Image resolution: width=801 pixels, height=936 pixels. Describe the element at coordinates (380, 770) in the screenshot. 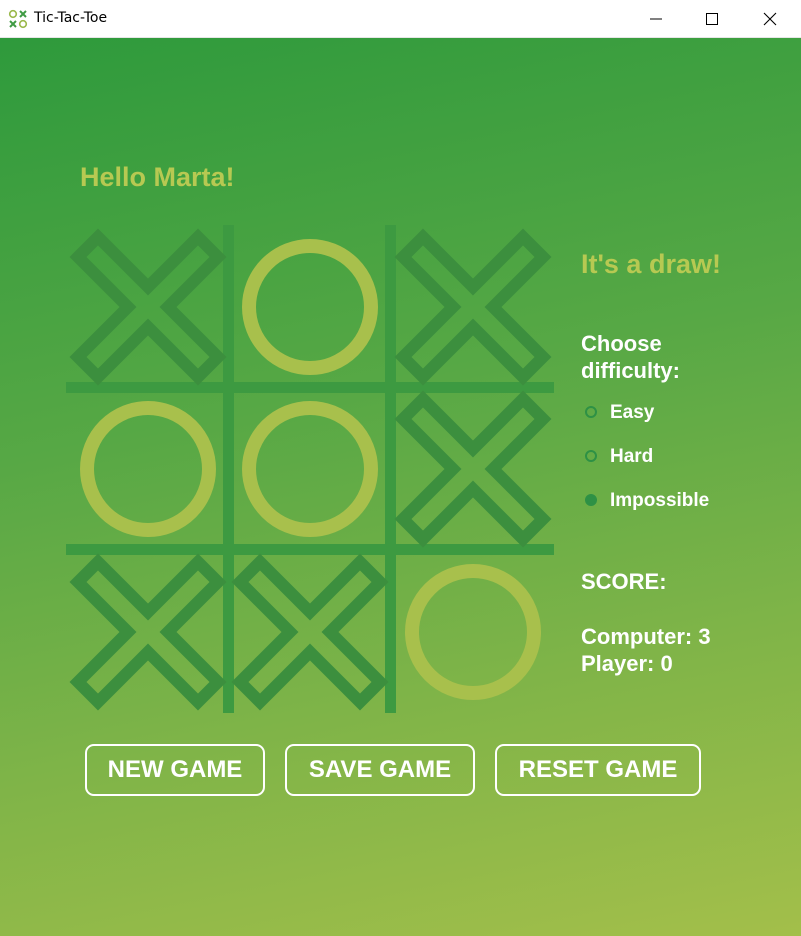

I see `save-game-button: SAVE GAME` at that location.